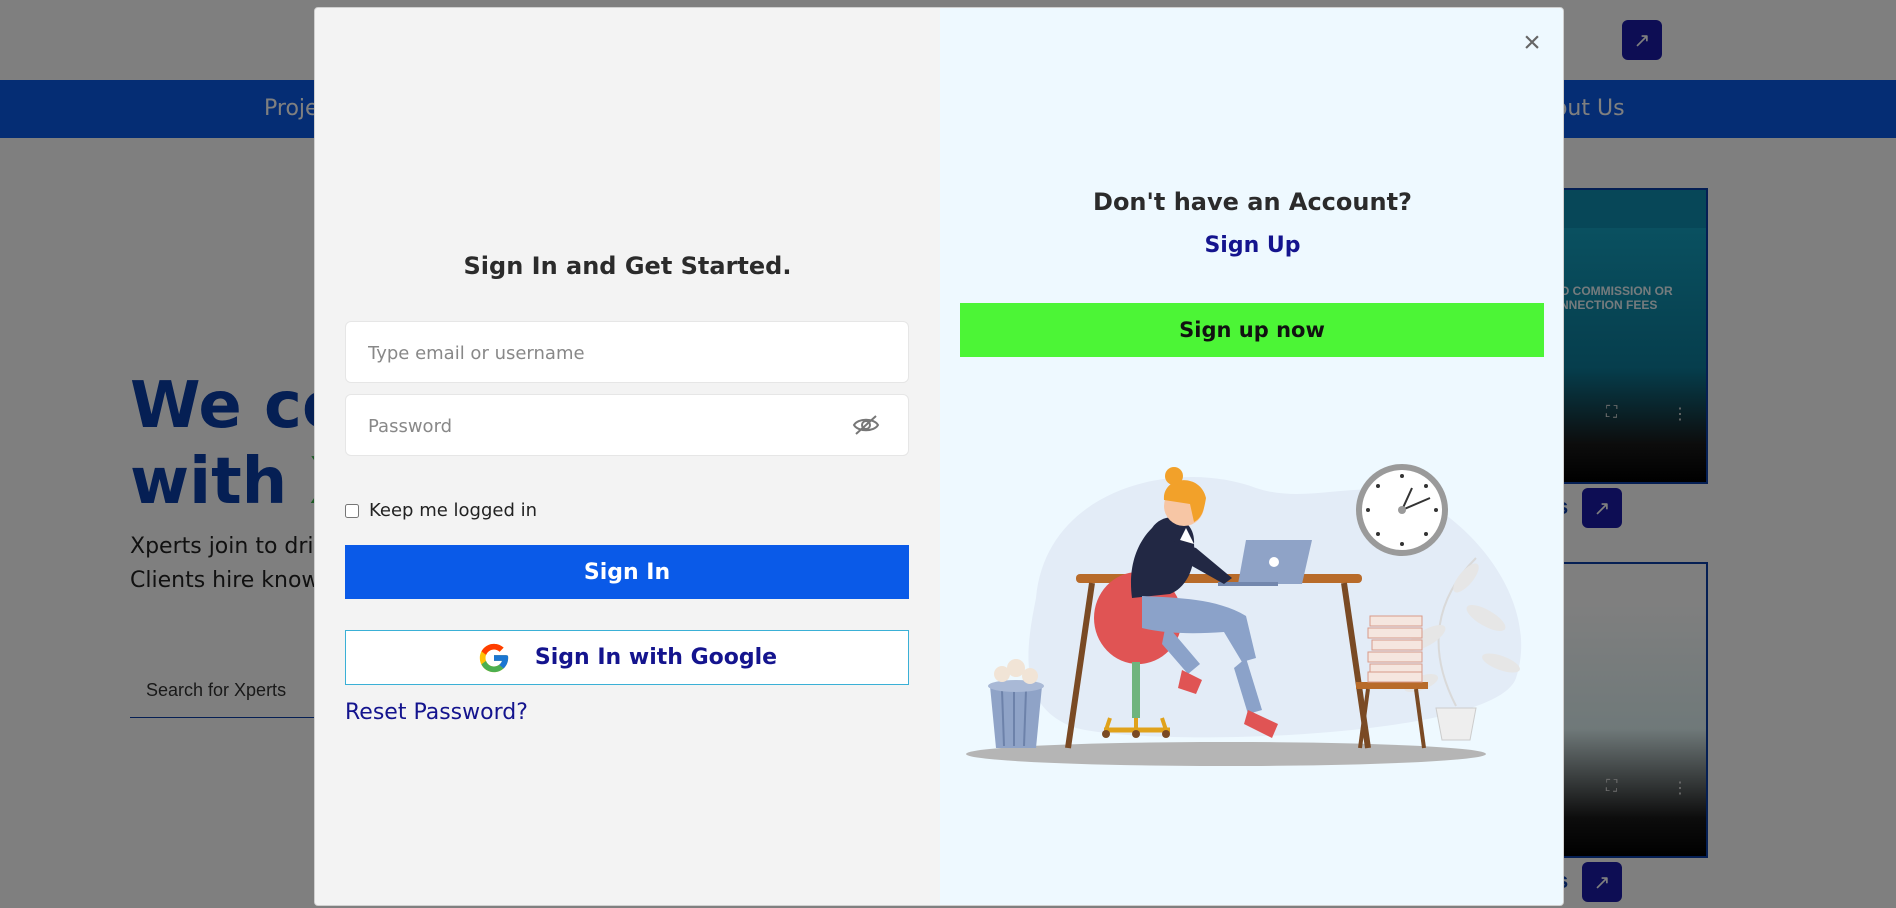  I want to click on woman-working-at-desk-illustration, so click(1244, 615).